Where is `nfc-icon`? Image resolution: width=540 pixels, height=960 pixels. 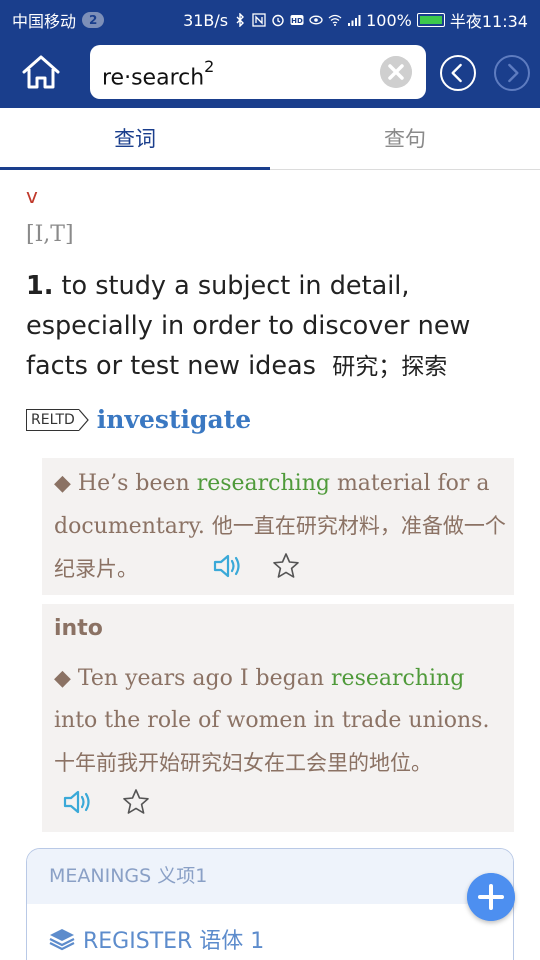
nfc-icon is located at coordinates (259, 20).